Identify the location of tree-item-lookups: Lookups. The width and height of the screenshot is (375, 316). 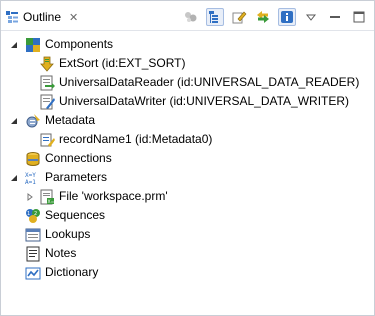
(187, 234).